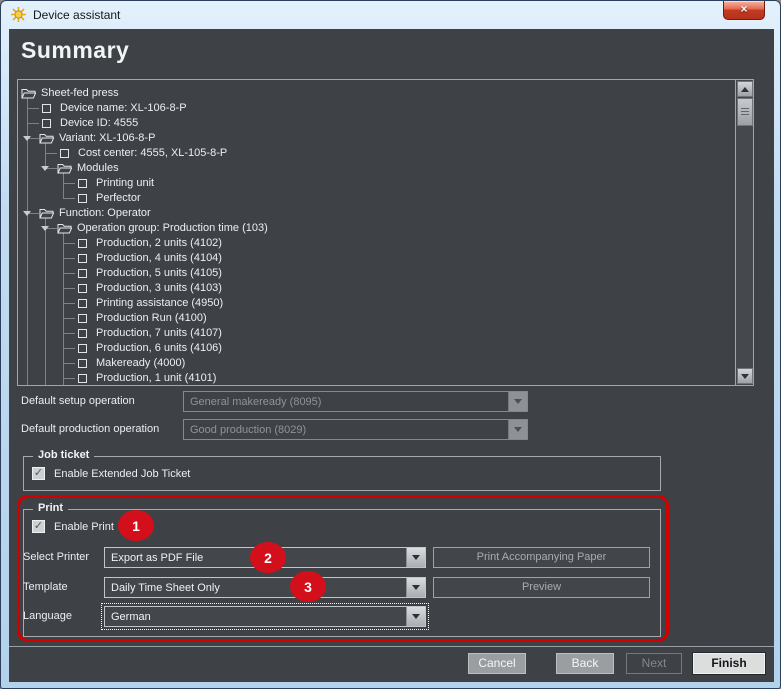 This screenshot has height=689, width=781. What do you see at coordinates (265, 616) in the screenshot?
I see `language-combobox: German` at bounding box center [265, 616].